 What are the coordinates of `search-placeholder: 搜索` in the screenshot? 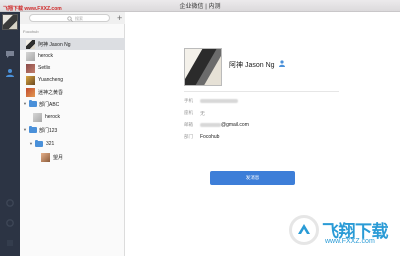 It's located at (79, 18).